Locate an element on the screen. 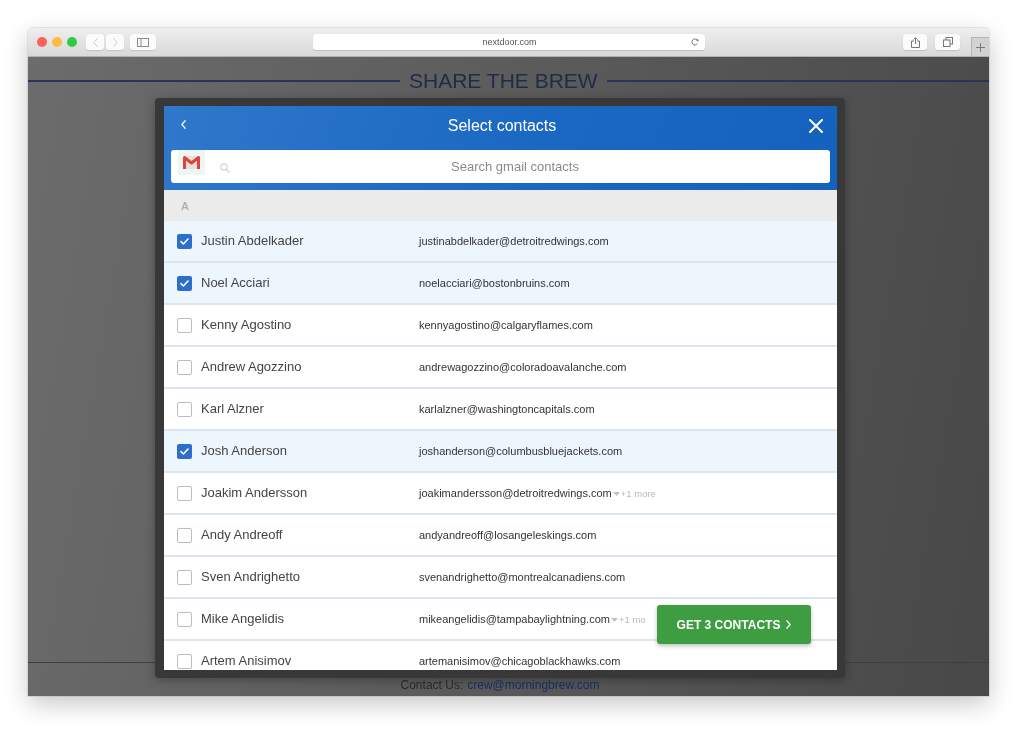 The height and width of the screenshot is (741, 1024). close-icon is located at coordinates (816, 126).